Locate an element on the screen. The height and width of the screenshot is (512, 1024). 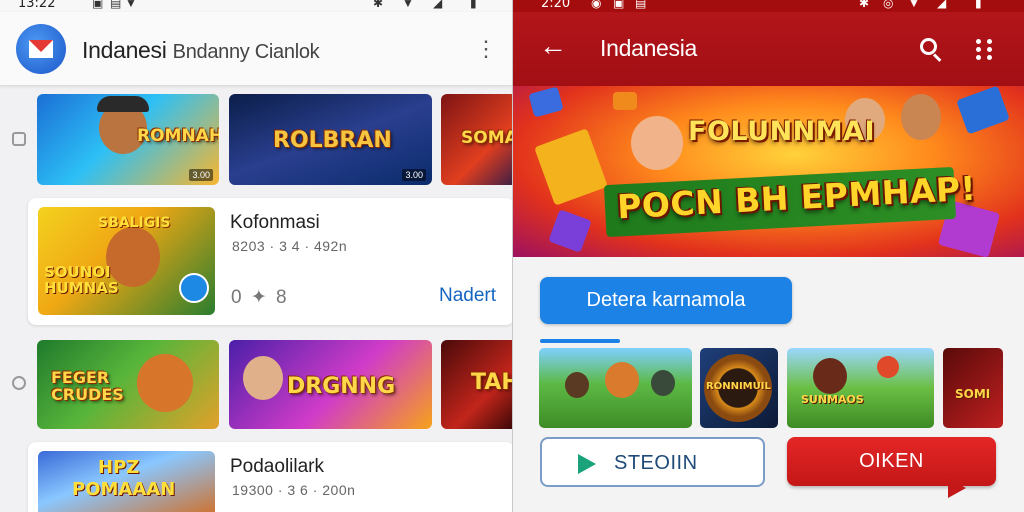
thumbnail-title: FEGER CRUDES is located at coordinates (87, 386).